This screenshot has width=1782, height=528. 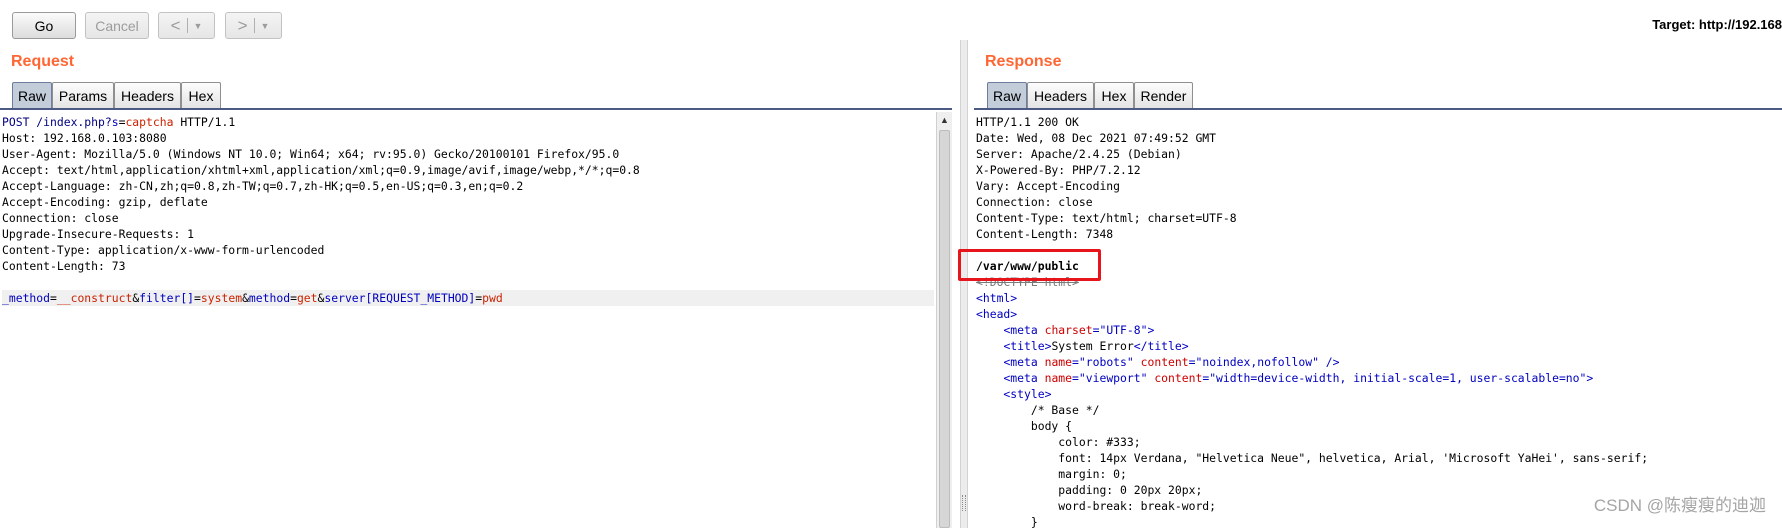 What do you see at coordinates (105, 202) in the screenshot?
I see `request-line: Accept-Encoding: gzip, deflate` at bounding box center [105, 202].